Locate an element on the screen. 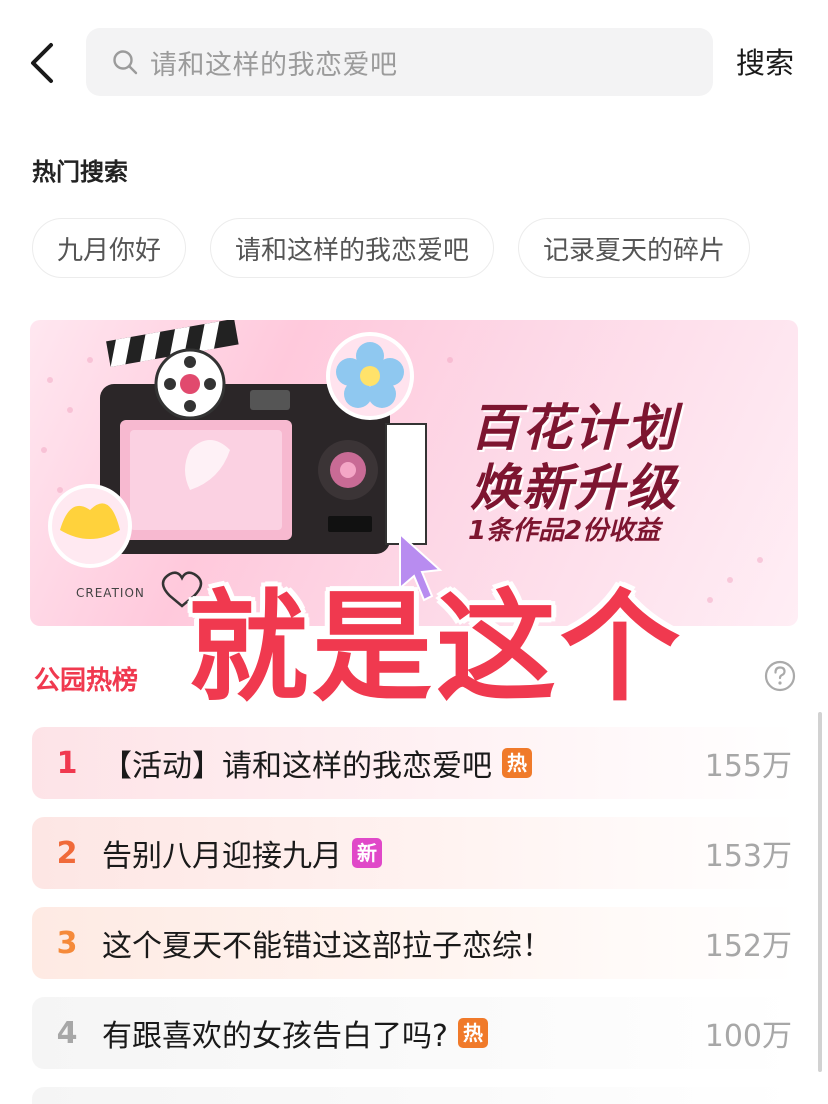 The width and height of the screenshot is (828, 1104). ranking-item-title: 有跟喜欢的女孩告白了吗? is located at coordinates (275, 1036).